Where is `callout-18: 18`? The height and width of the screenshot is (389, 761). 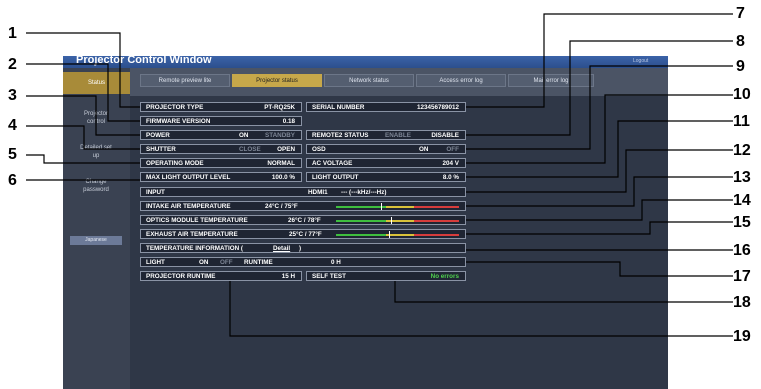
callout-18: 18 is located at coordinates (742, 302).